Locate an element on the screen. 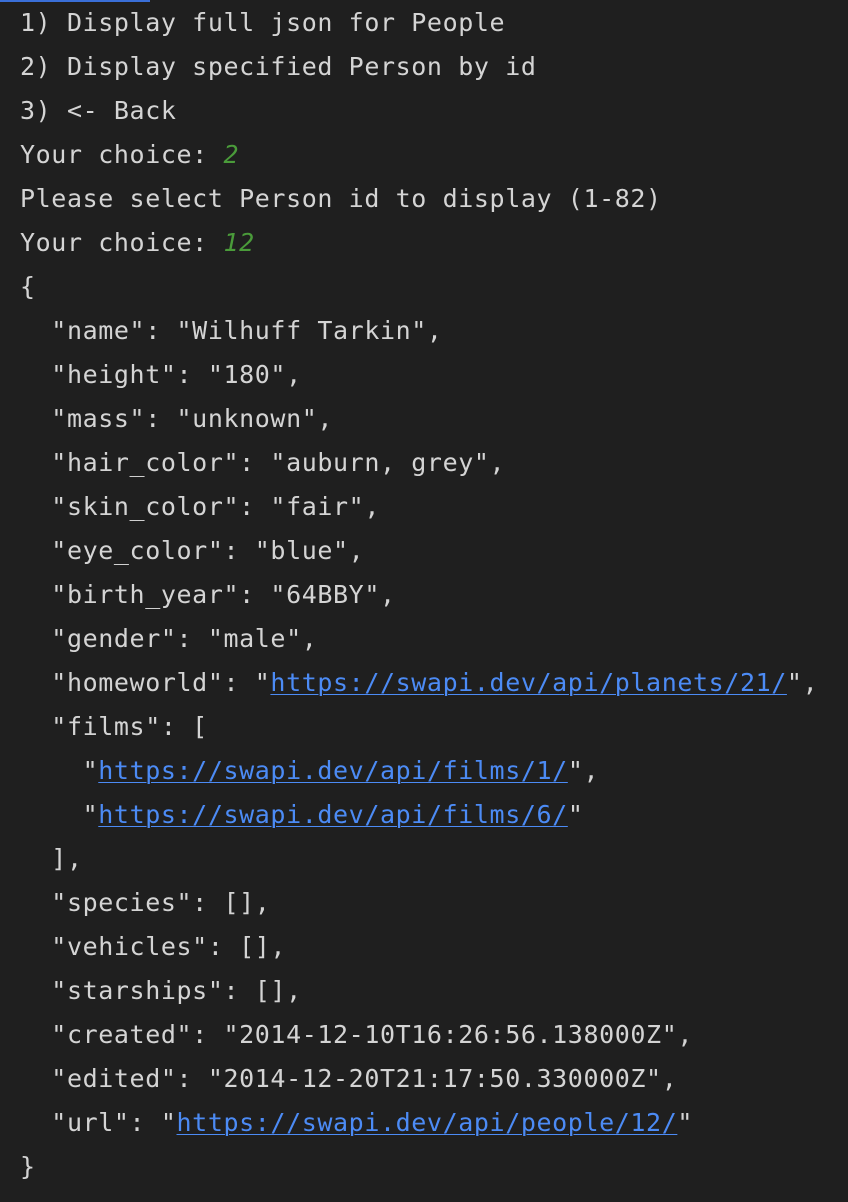  json-url-prefix: "url": " is located at coordinates (98, 1122).